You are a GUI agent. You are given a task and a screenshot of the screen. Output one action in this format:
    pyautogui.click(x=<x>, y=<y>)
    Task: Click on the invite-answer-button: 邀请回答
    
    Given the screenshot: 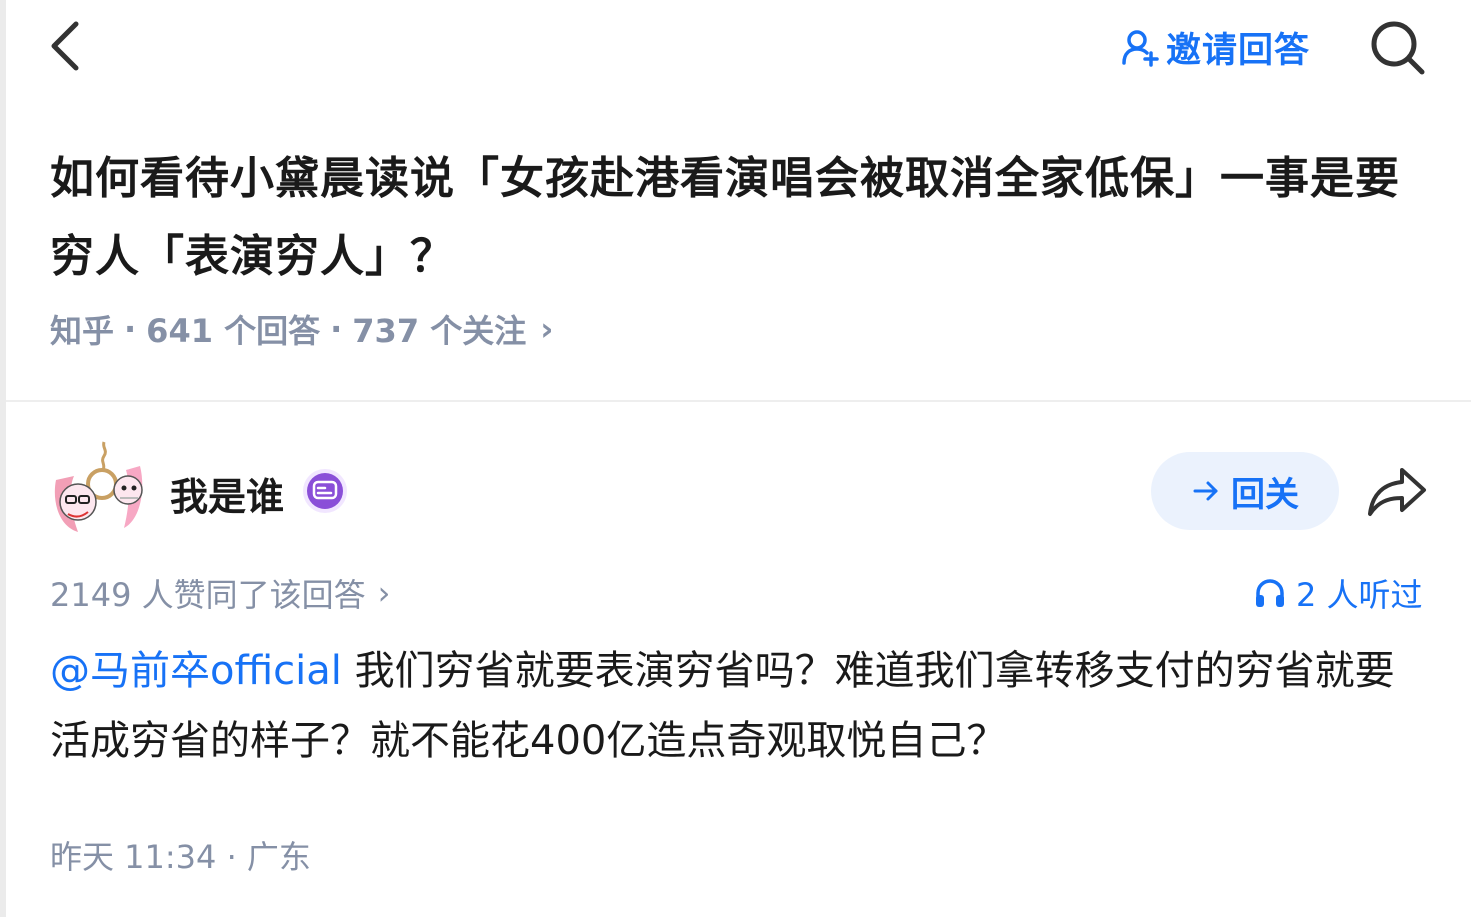 What is the action you would take?
    pyautogui.click(x=1215, y=47)
    